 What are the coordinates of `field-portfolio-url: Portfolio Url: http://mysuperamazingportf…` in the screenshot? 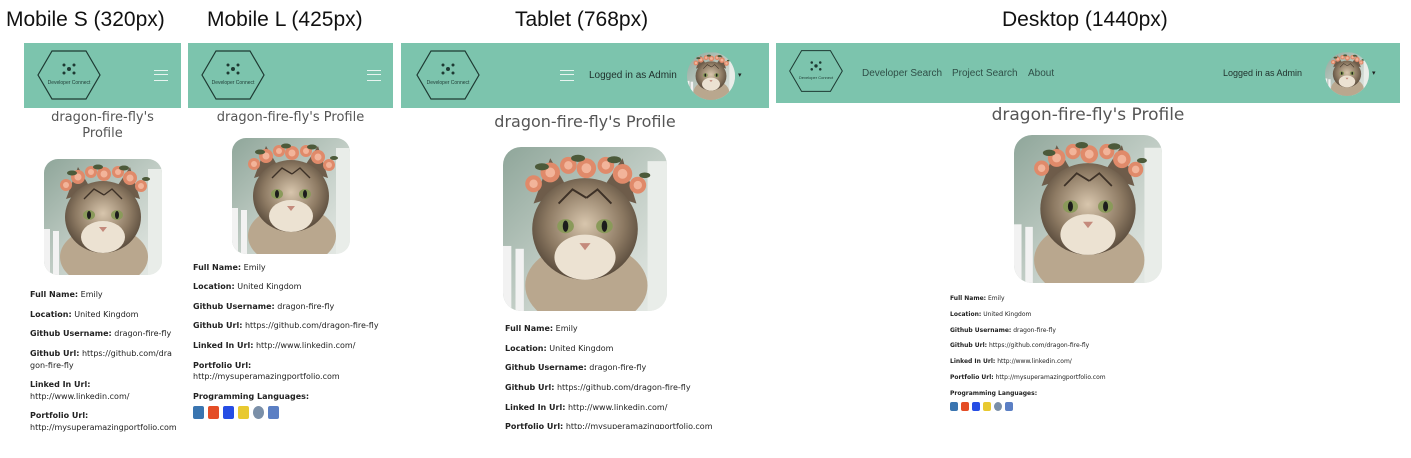 It's located at (103, 421).